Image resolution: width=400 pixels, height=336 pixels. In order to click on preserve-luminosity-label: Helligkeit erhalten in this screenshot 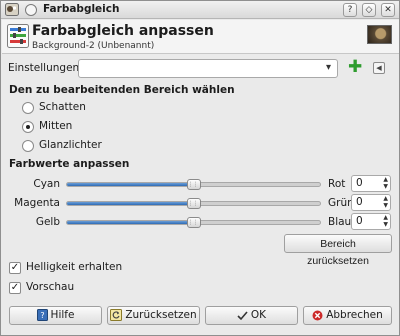, I will do `click(74, 267)`.